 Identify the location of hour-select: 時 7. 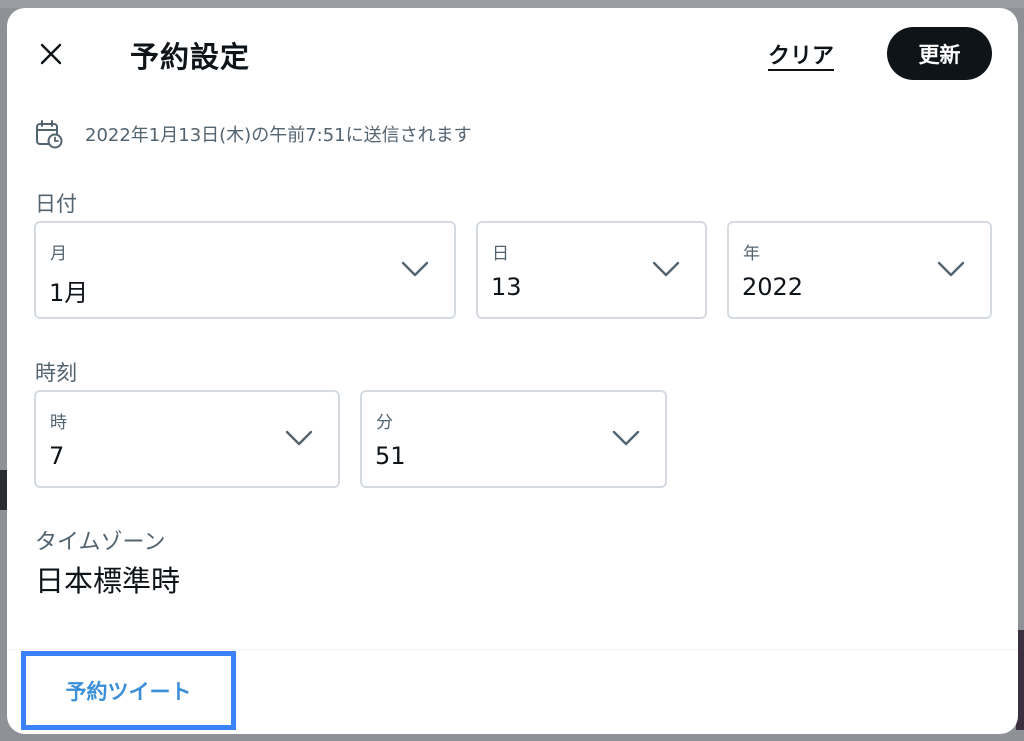
(187, 439).